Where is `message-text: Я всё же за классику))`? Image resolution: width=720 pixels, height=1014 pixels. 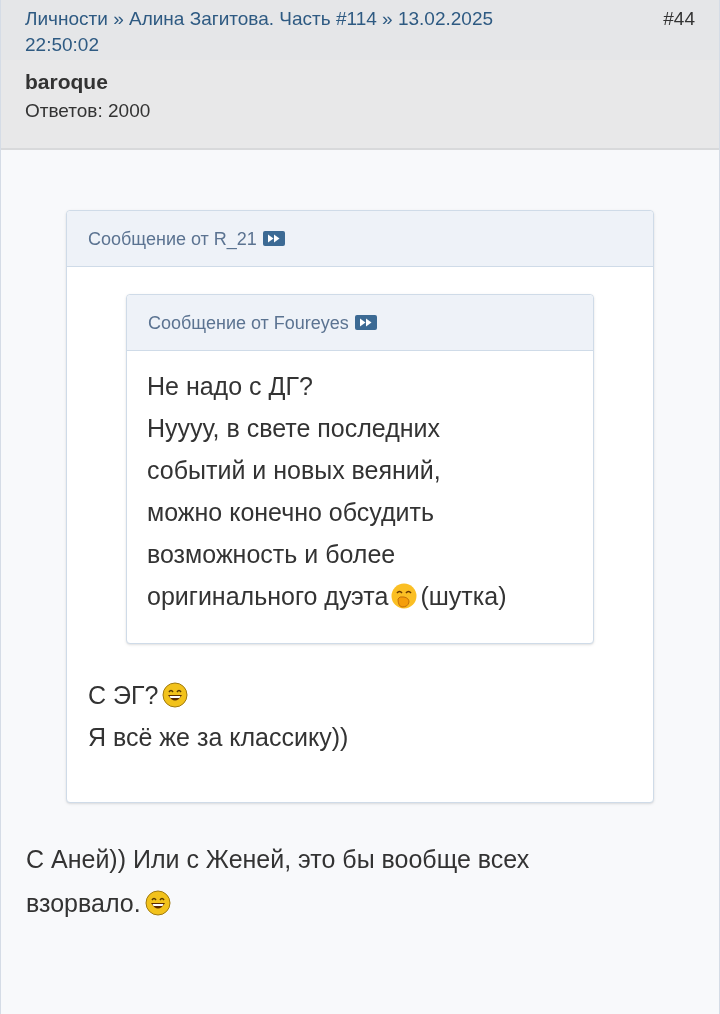 message-text: Я всё же за классику)) is located at coordinates (218, 737).